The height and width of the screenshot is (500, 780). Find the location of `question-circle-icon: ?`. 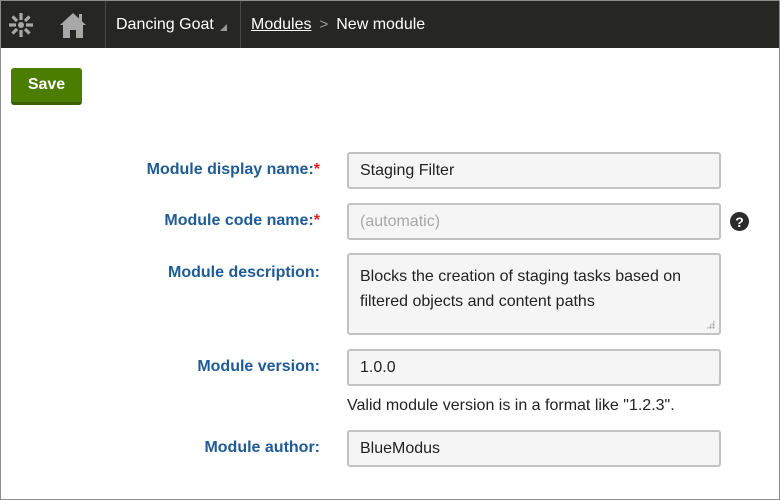

question-circle-icon: ? is located at coordinates (739, 221).